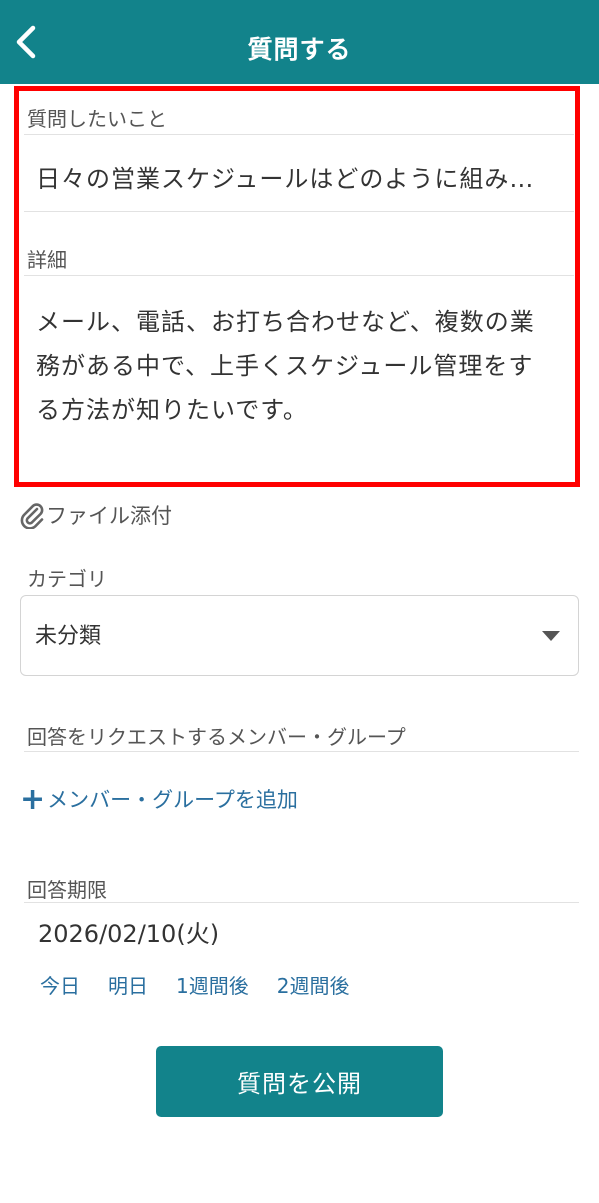 The image size is (599, 1203). I want to click on attach-file-button: ファイル添付, so click(95, 515).